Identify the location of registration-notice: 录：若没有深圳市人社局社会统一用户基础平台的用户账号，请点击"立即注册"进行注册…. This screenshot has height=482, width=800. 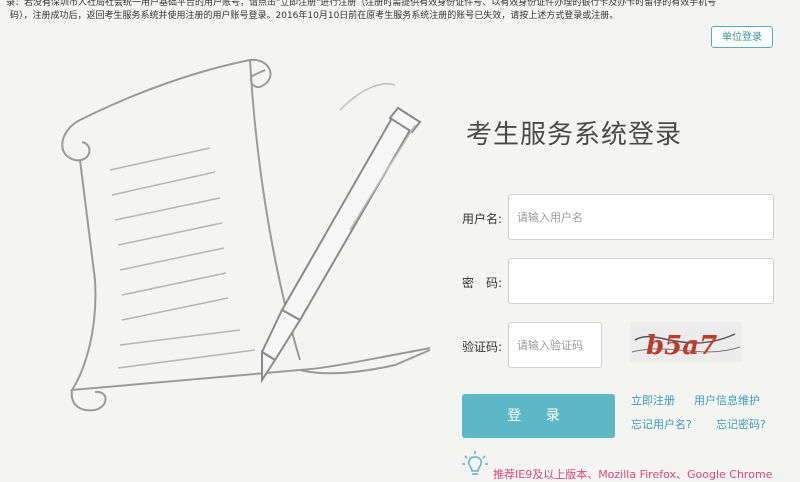
(391, 11).